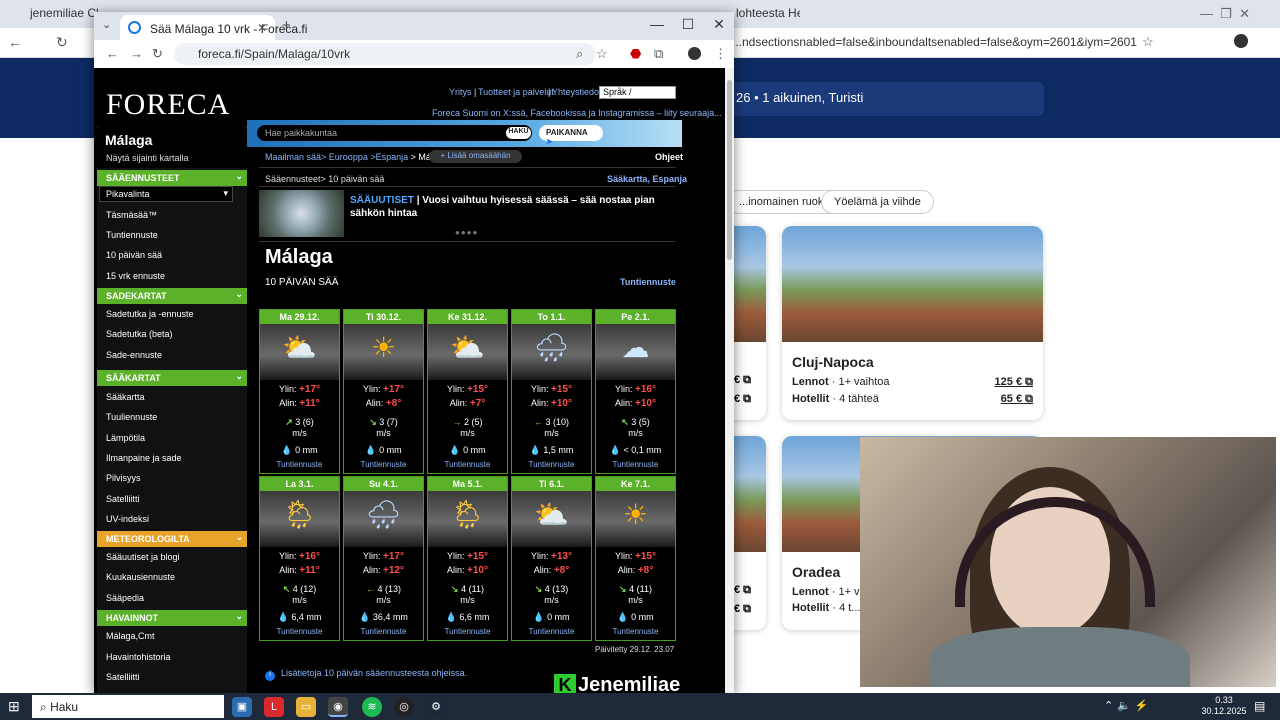 Image resolution: width=1280 pixels, height=720 pixels. Describe the element at coordinates (1224, 706) in the screenshot. I see `clock: 0.33 30.12.2025` at that location.